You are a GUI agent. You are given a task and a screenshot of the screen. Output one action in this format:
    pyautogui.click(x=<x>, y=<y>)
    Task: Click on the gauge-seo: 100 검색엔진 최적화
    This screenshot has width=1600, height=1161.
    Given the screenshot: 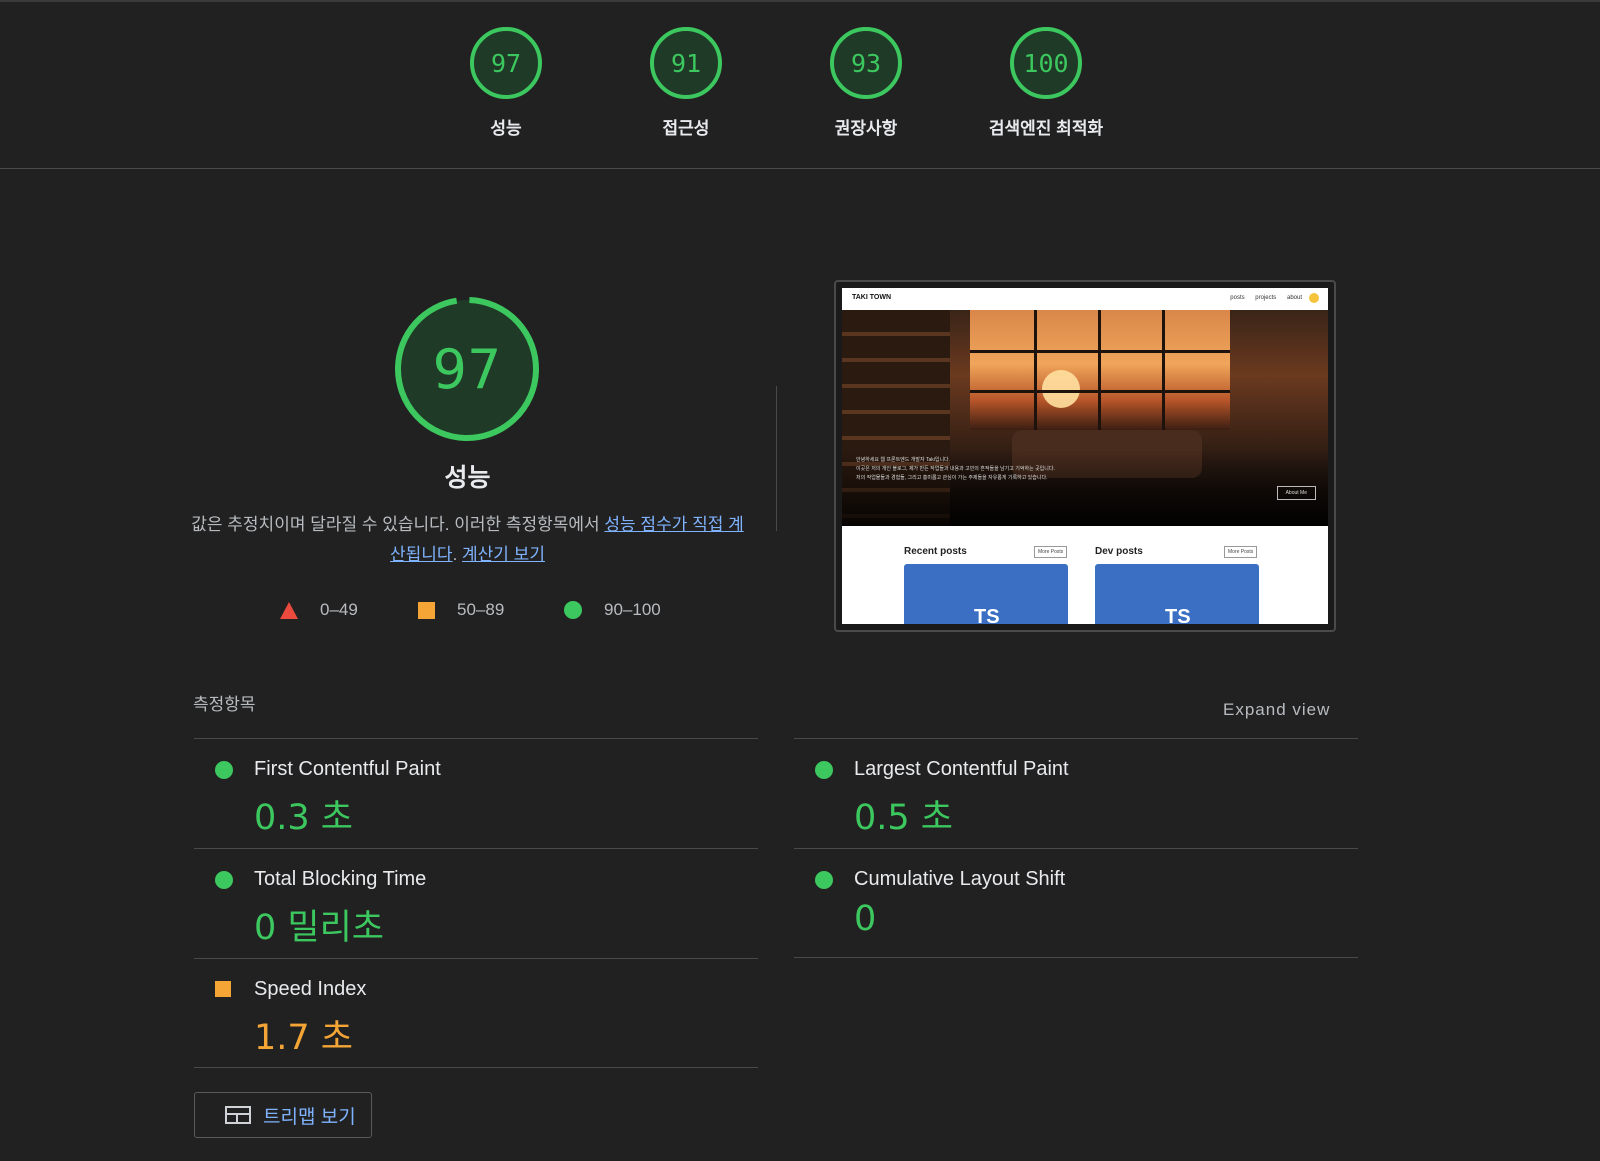 What is the action you would take?
    pyautogui.click(x=1046, y=82)
    